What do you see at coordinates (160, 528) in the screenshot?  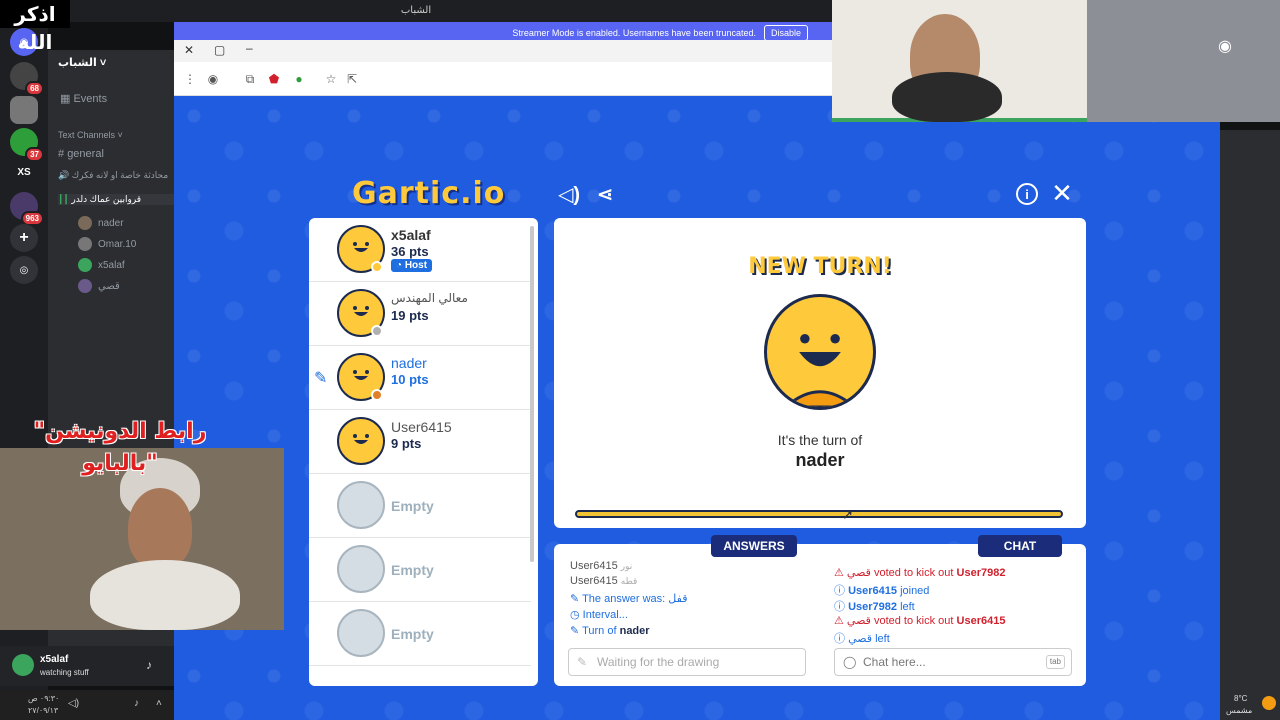 I see `person-silhouette` at bounding box center [160, 528].